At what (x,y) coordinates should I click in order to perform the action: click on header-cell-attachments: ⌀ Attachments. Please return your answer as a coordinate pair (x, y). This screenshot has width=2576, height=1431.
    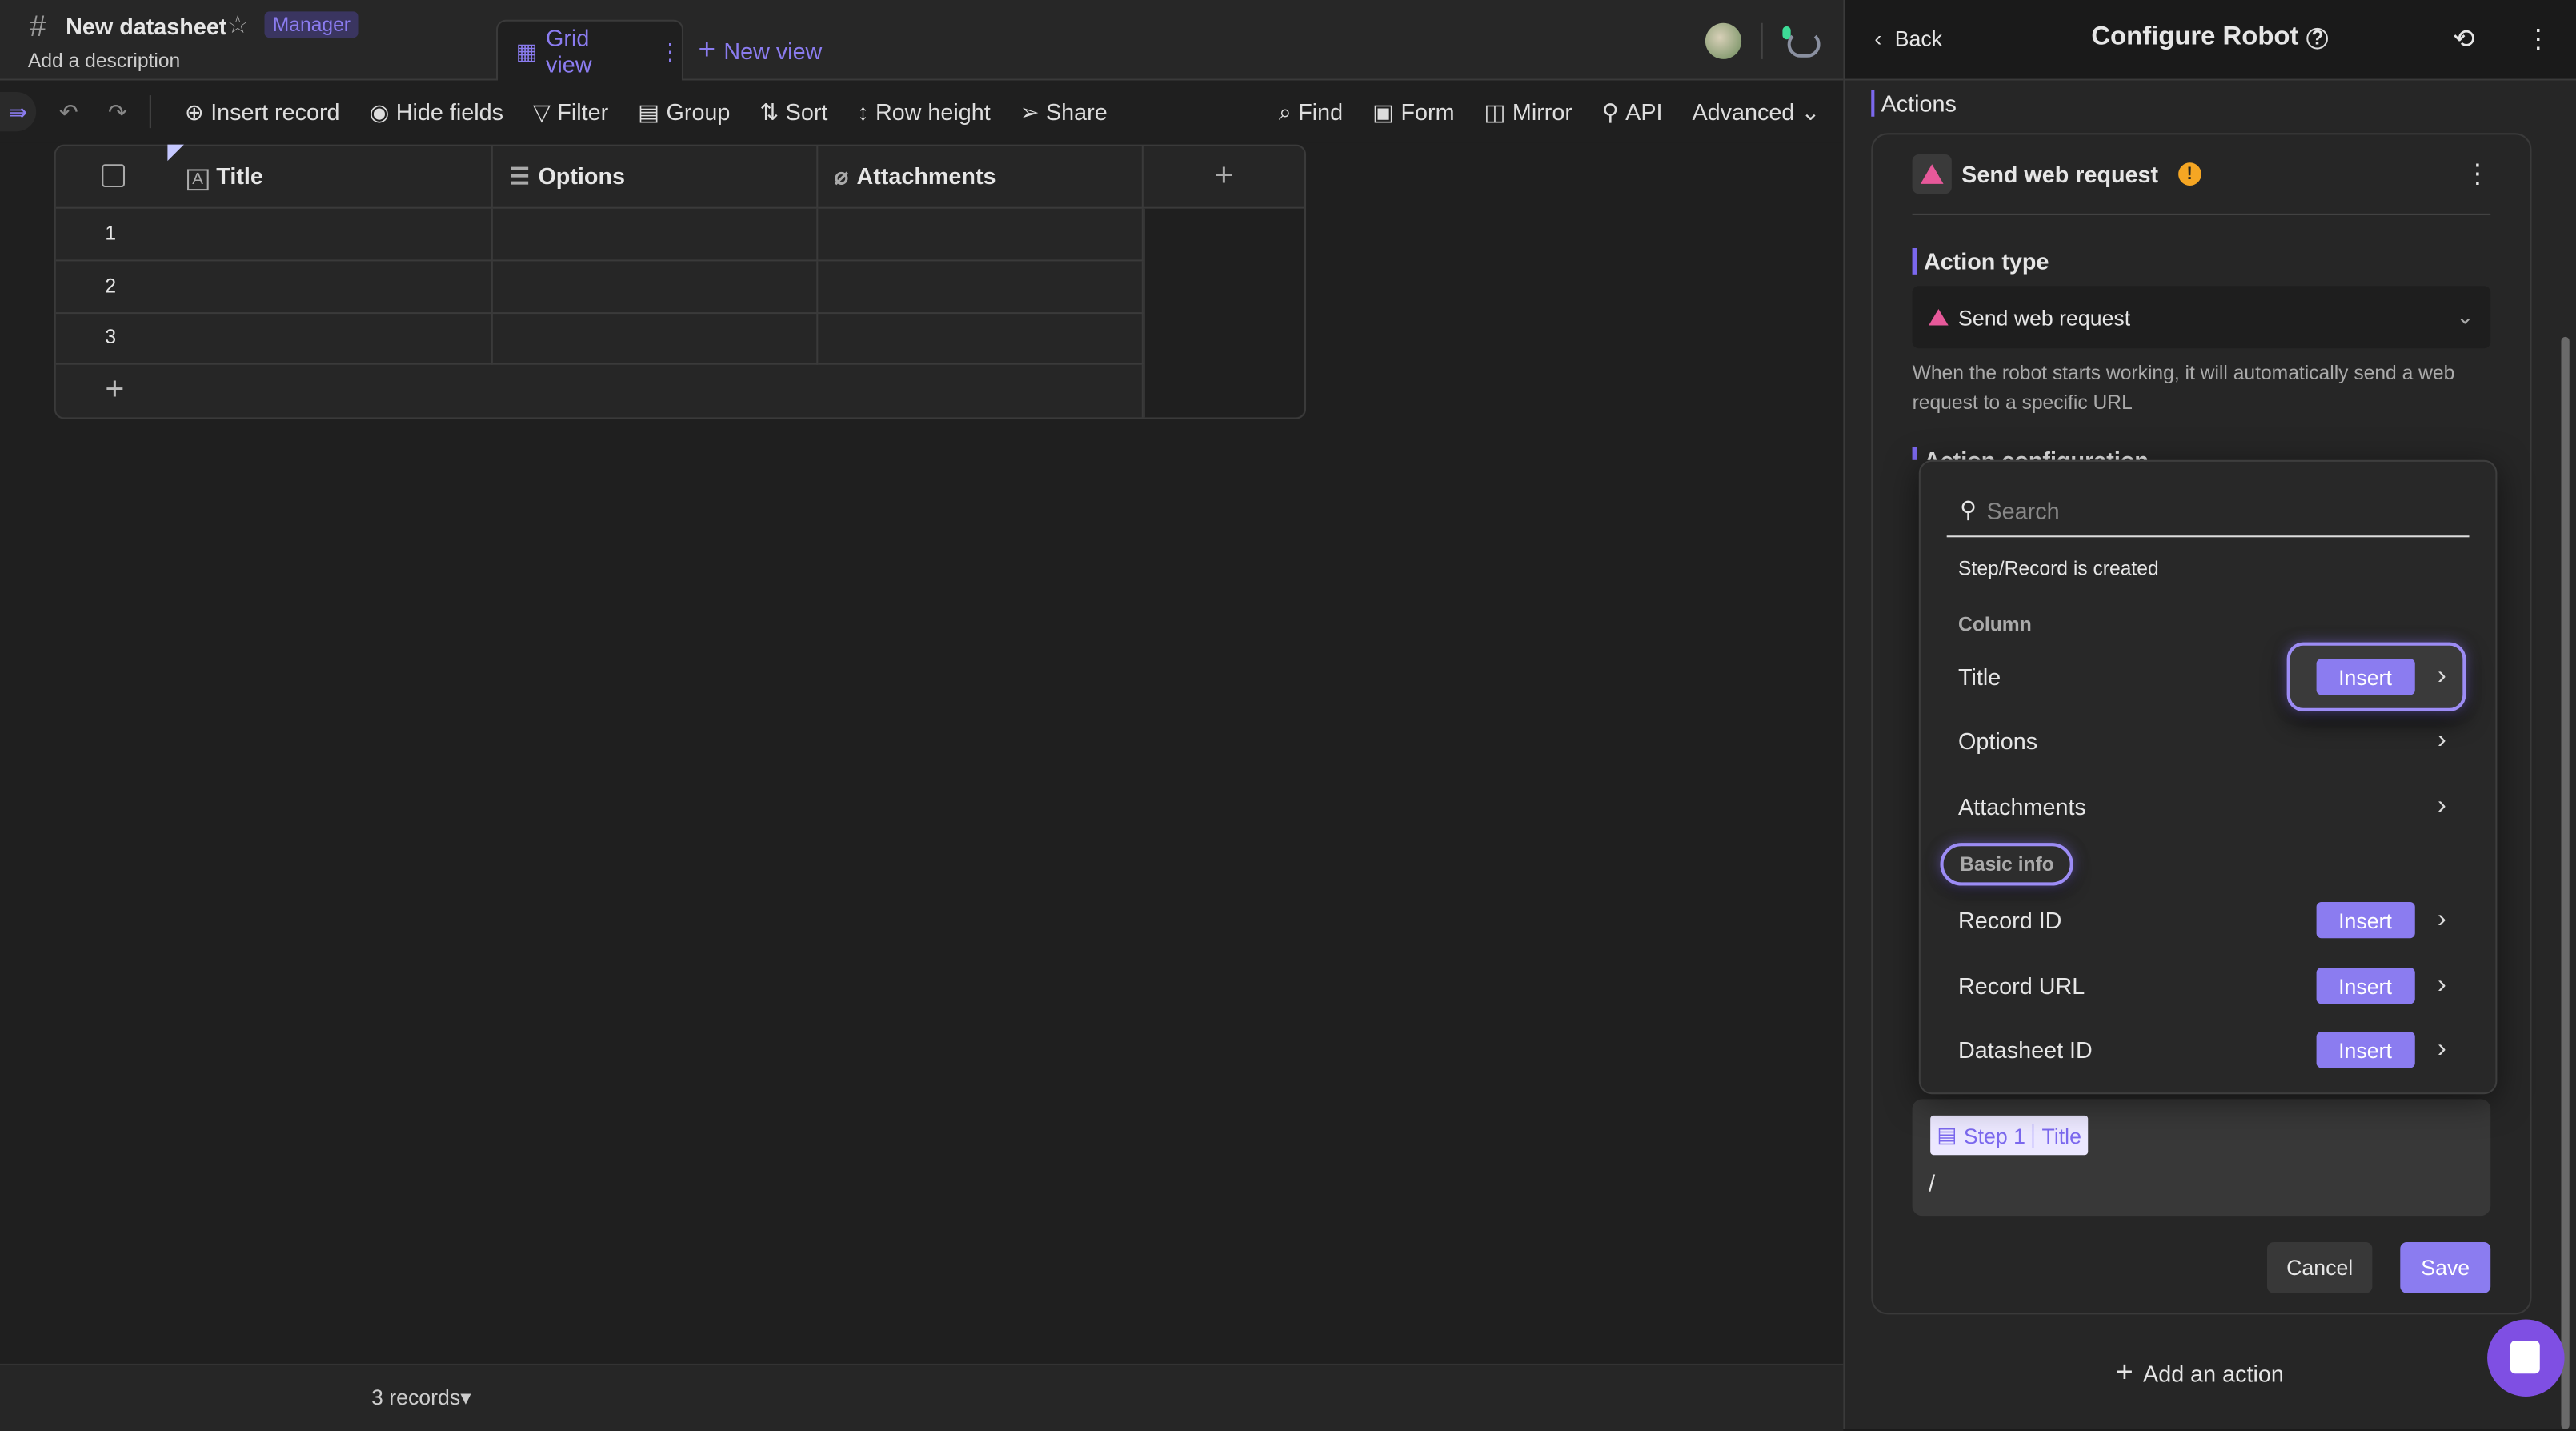
    Looking at the image, I should click on (981, 177).